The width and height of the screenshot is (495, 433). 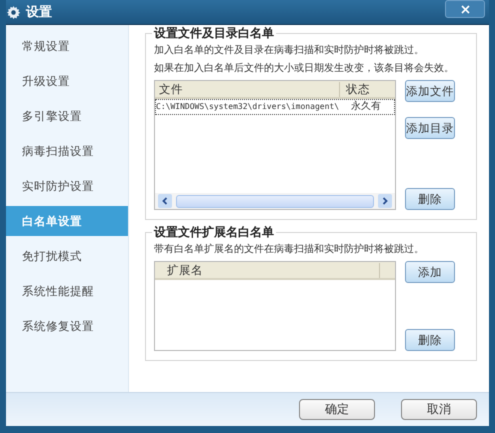 I want to click on group-title: 设置文件扩展名白名单, so click(x=214, y=232).